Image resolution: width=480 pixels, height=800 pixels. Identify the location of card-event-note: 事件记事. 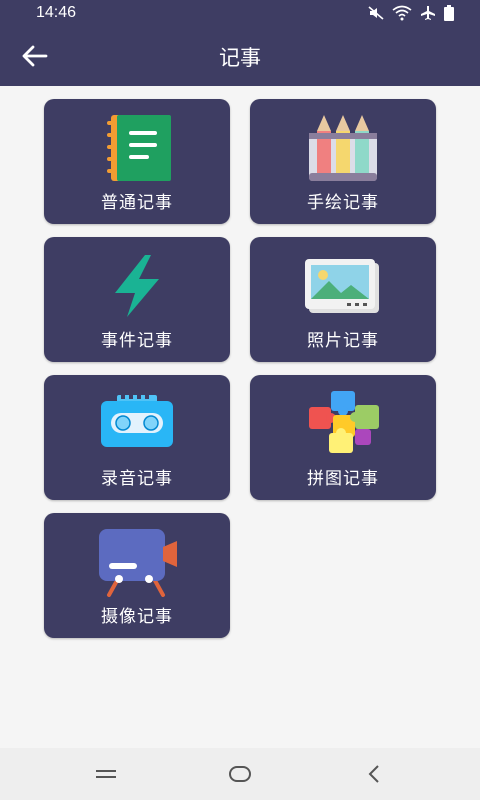
(137, 299).